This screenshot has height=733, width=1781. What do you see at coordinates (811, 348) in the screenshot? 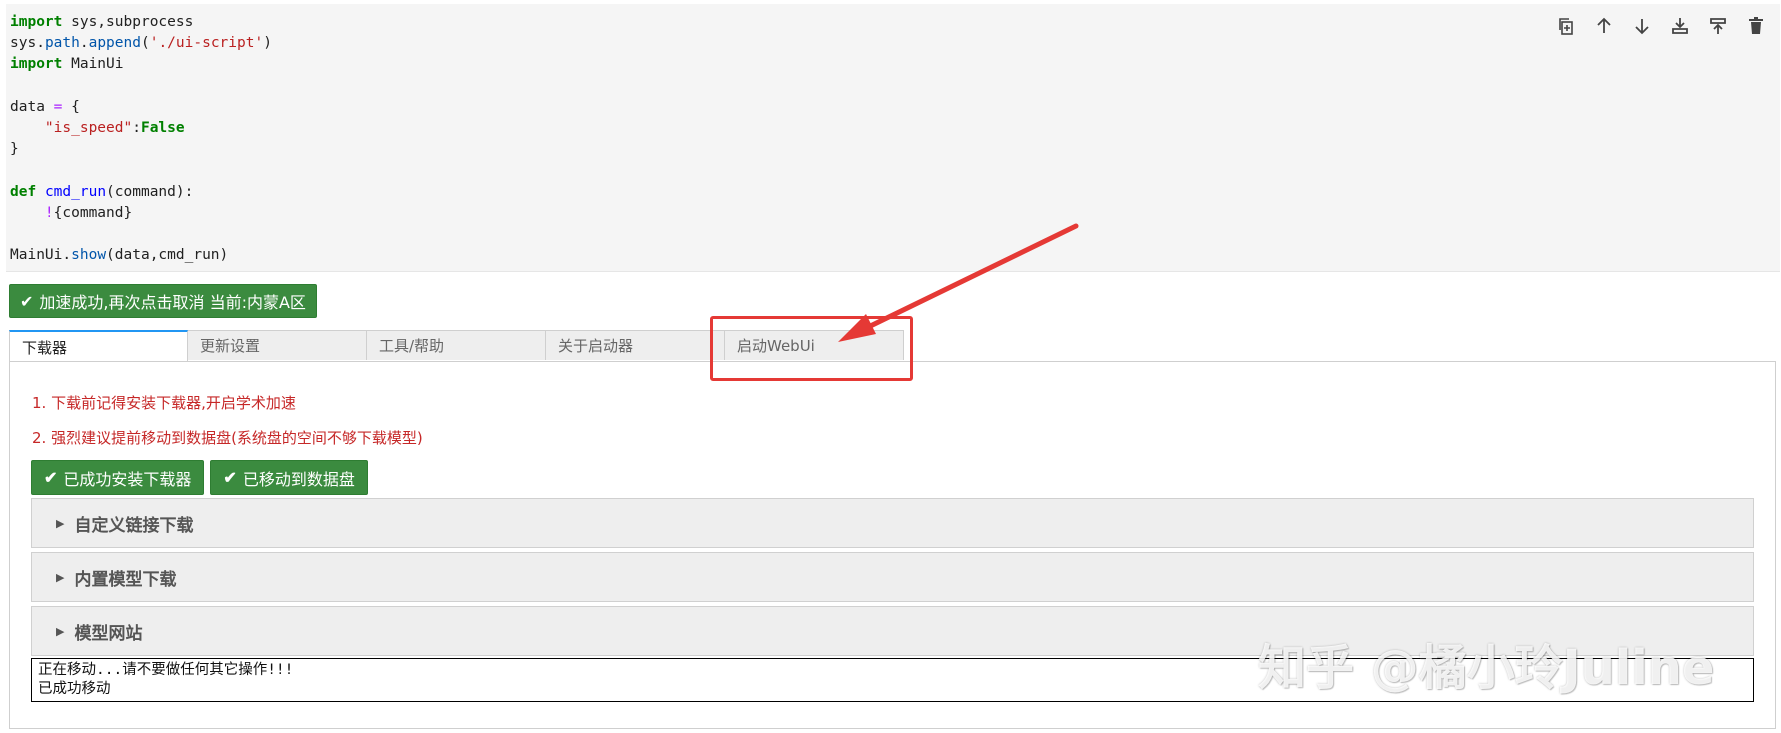
I see `annotation-highlight-box` at bounding box center [811, 348].